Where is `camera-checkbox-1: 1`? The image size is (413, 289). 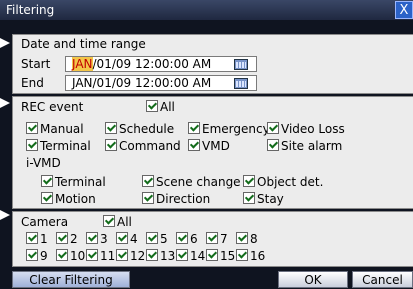 camera-checkbox-1: 1 is located at coordinates (37, 239).